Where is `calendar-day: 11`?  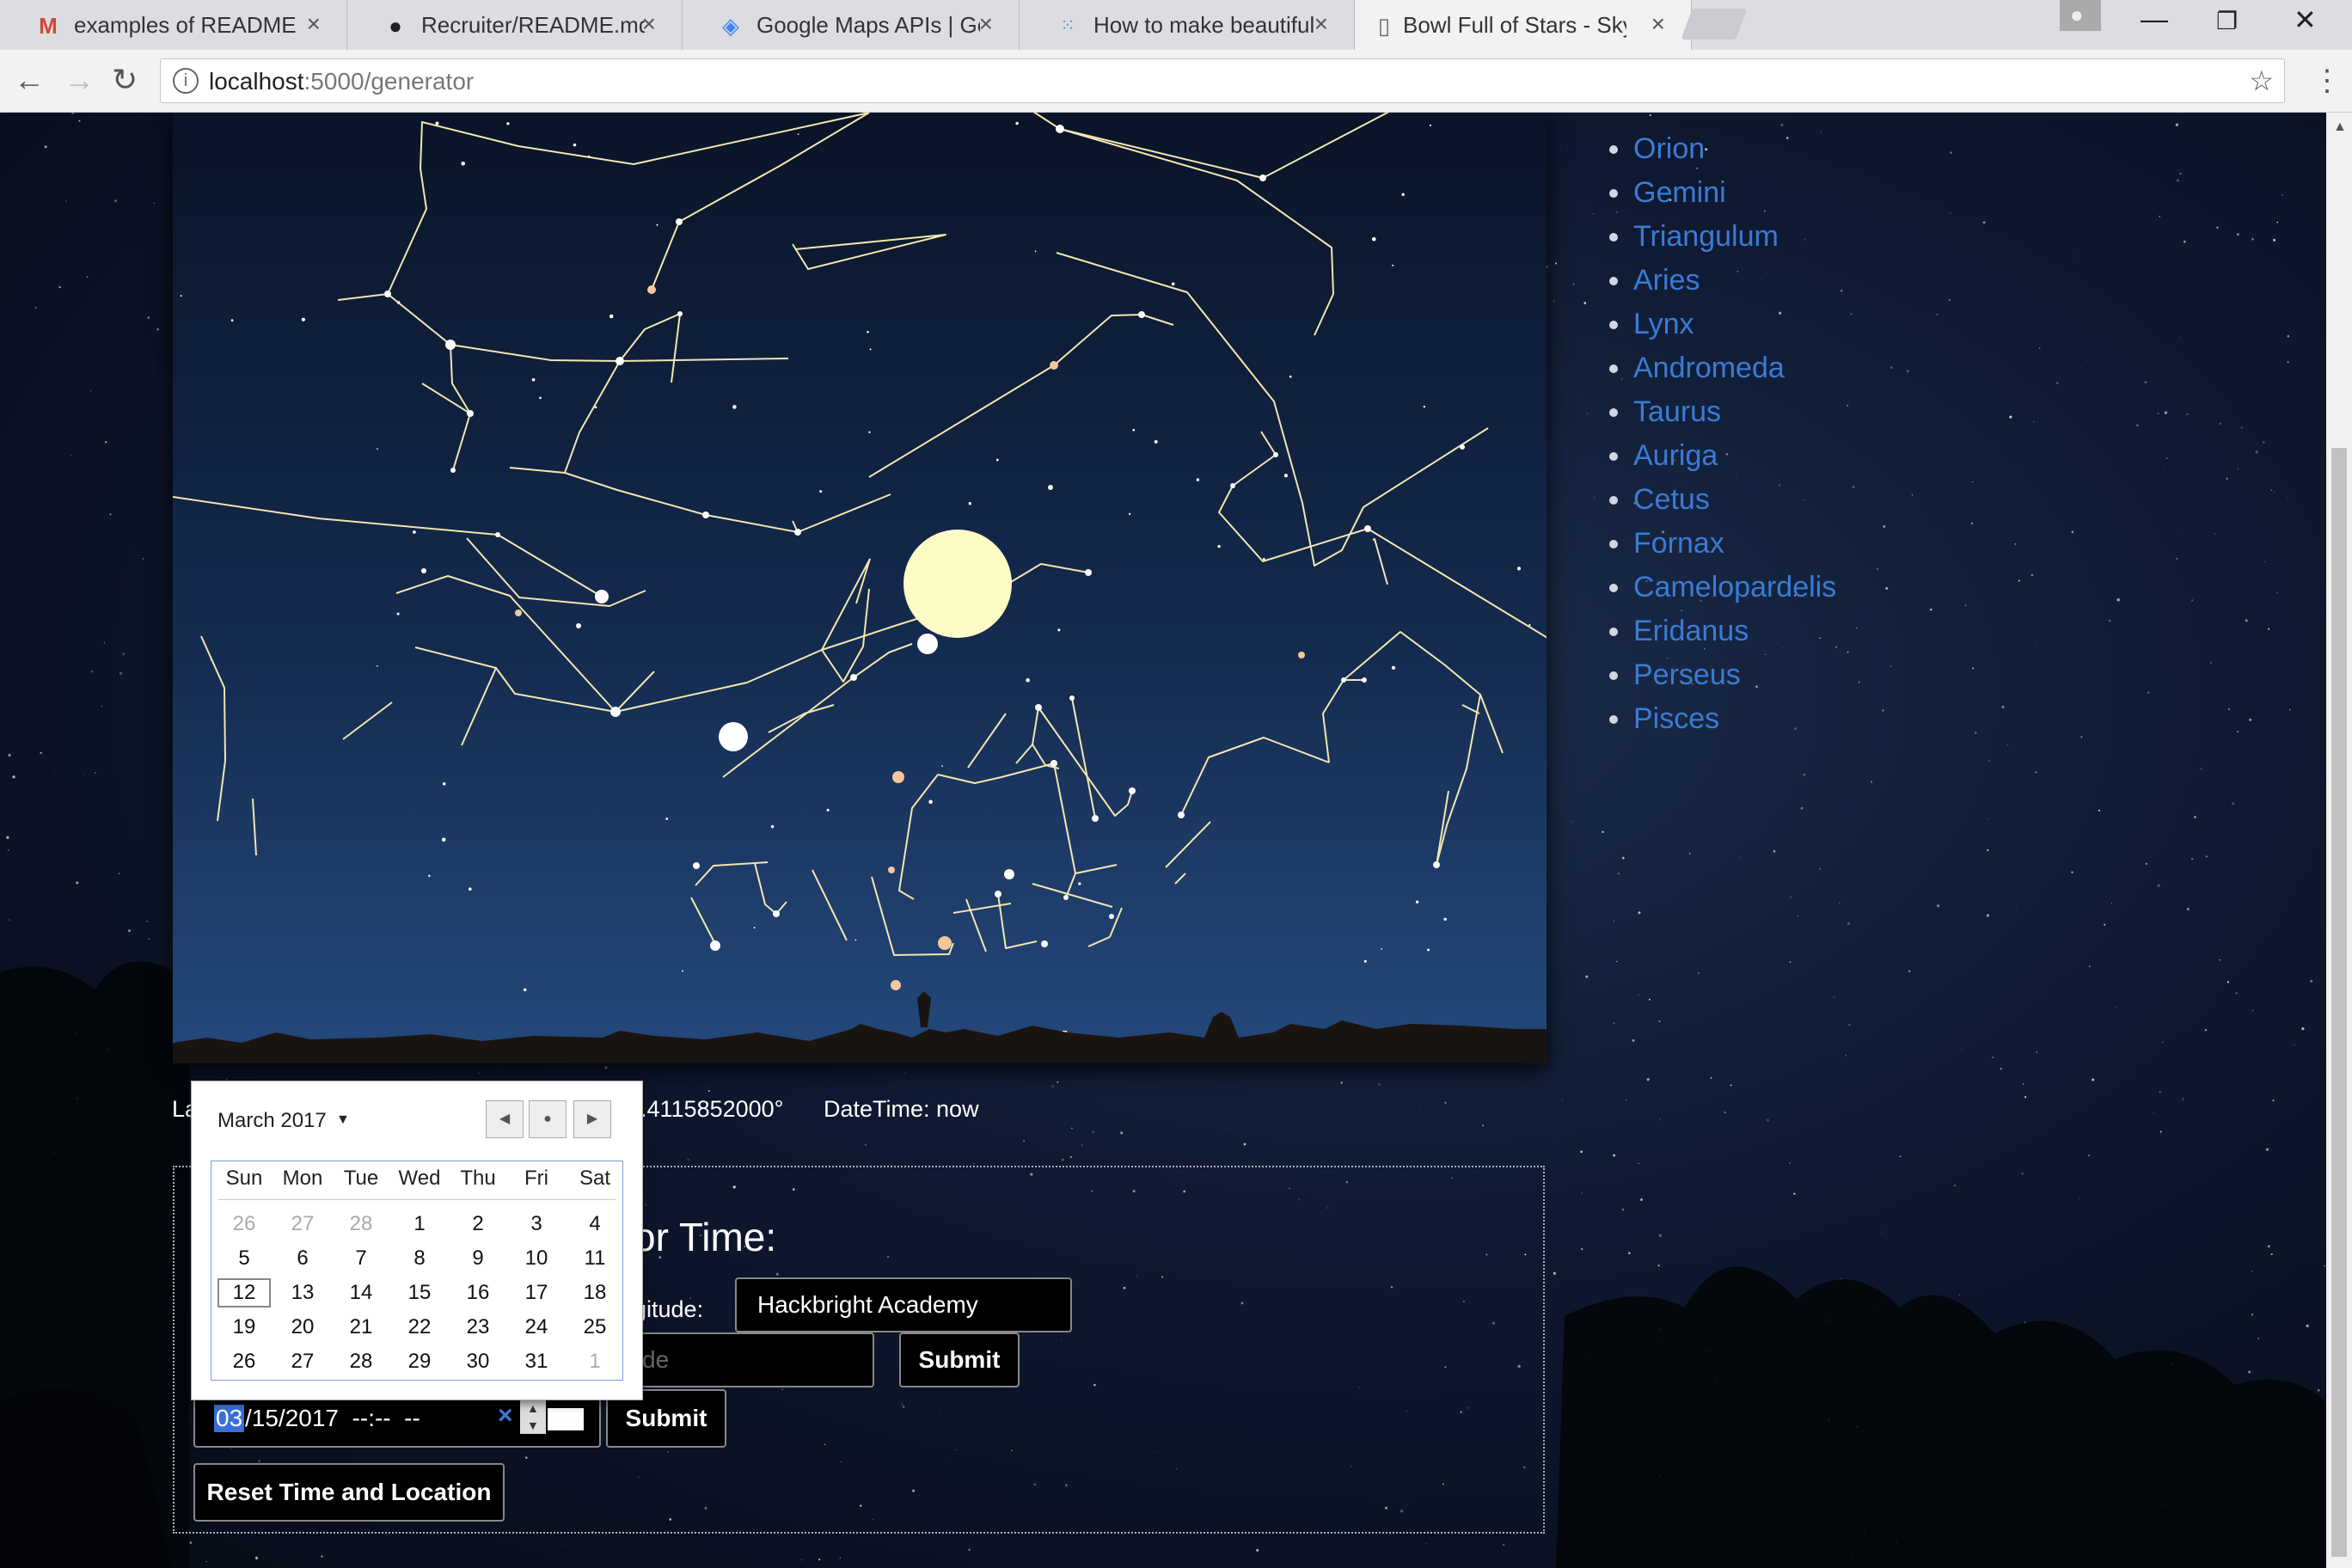
calendar-day: 11 is located at coordinates (595, 1258).